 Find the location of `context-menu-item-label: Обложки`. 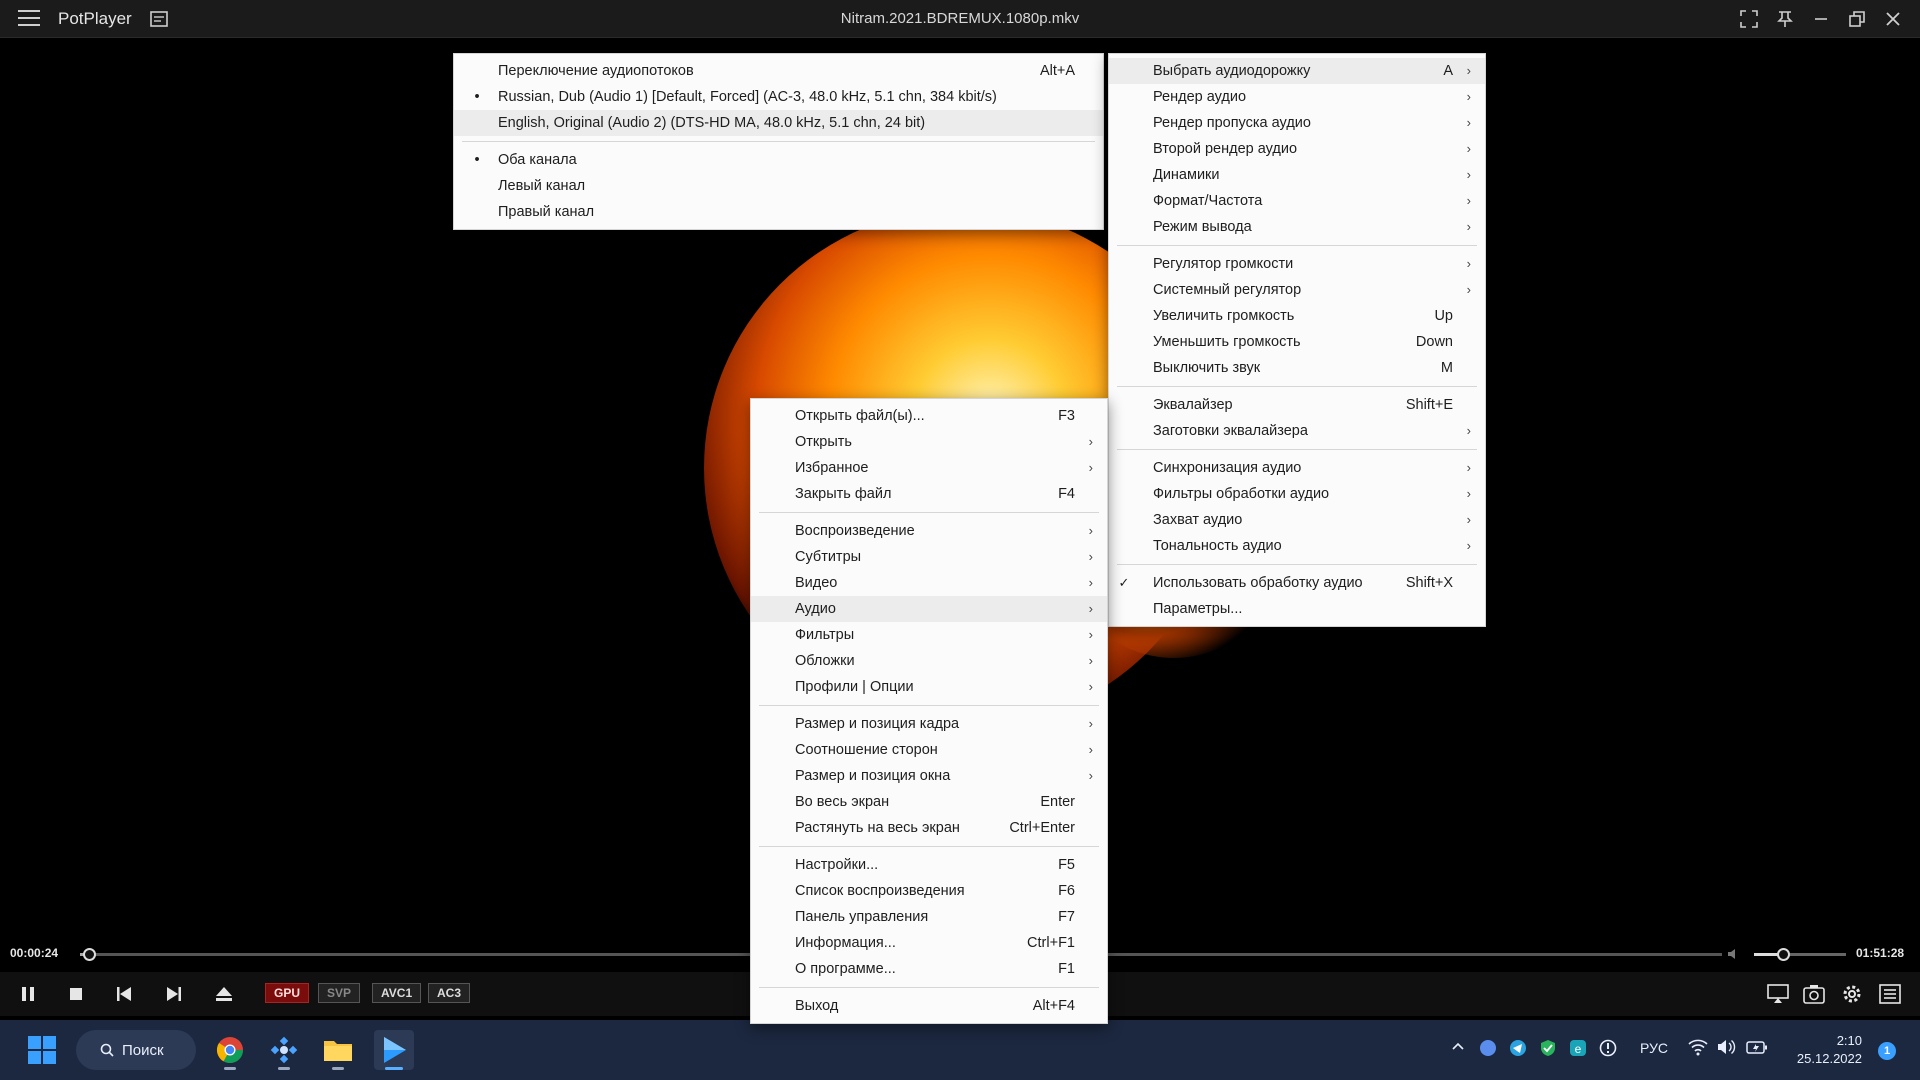

context-menu-item-label: Обложки is located at coordinates (825, 661).